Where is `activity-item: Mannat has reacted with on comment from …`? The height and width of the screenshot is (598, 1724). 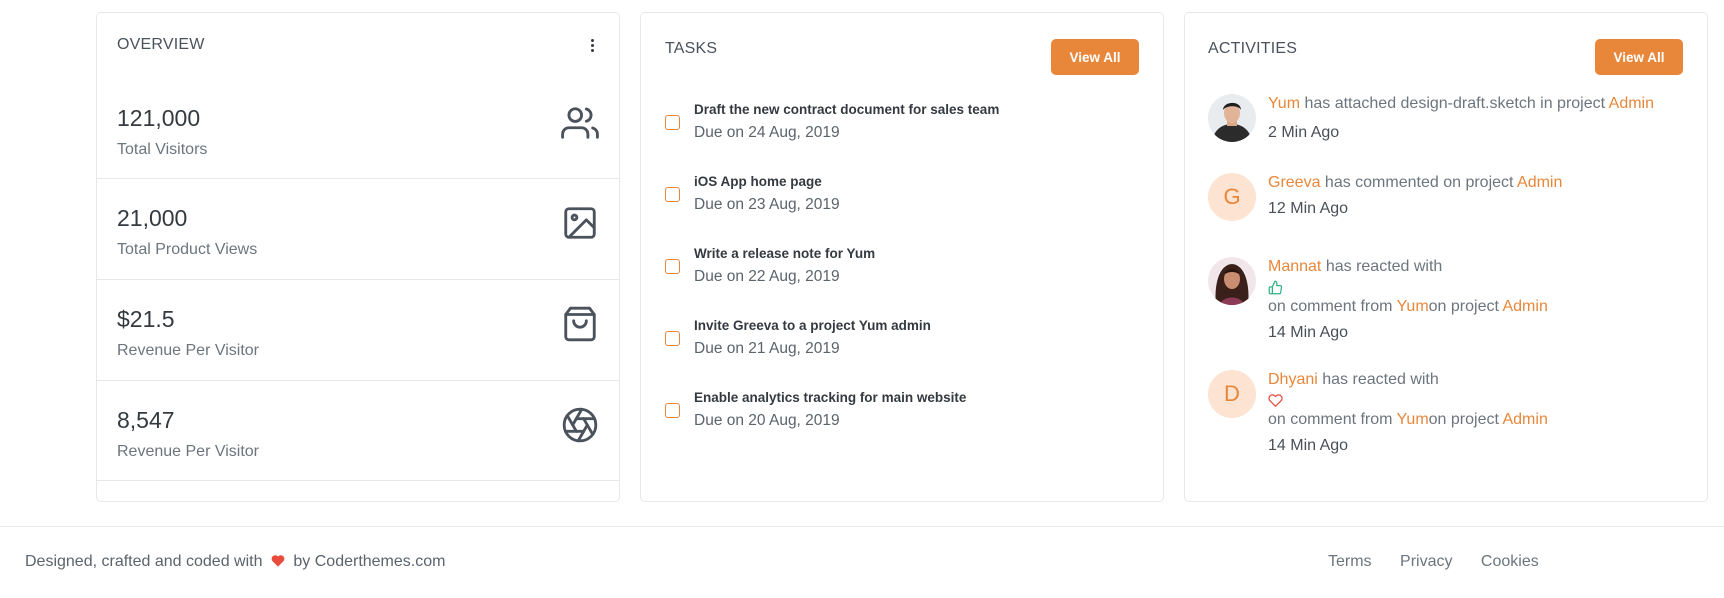
activity-item: Mannat has reacted with on comment from … is located at coordinates (1447, 312).